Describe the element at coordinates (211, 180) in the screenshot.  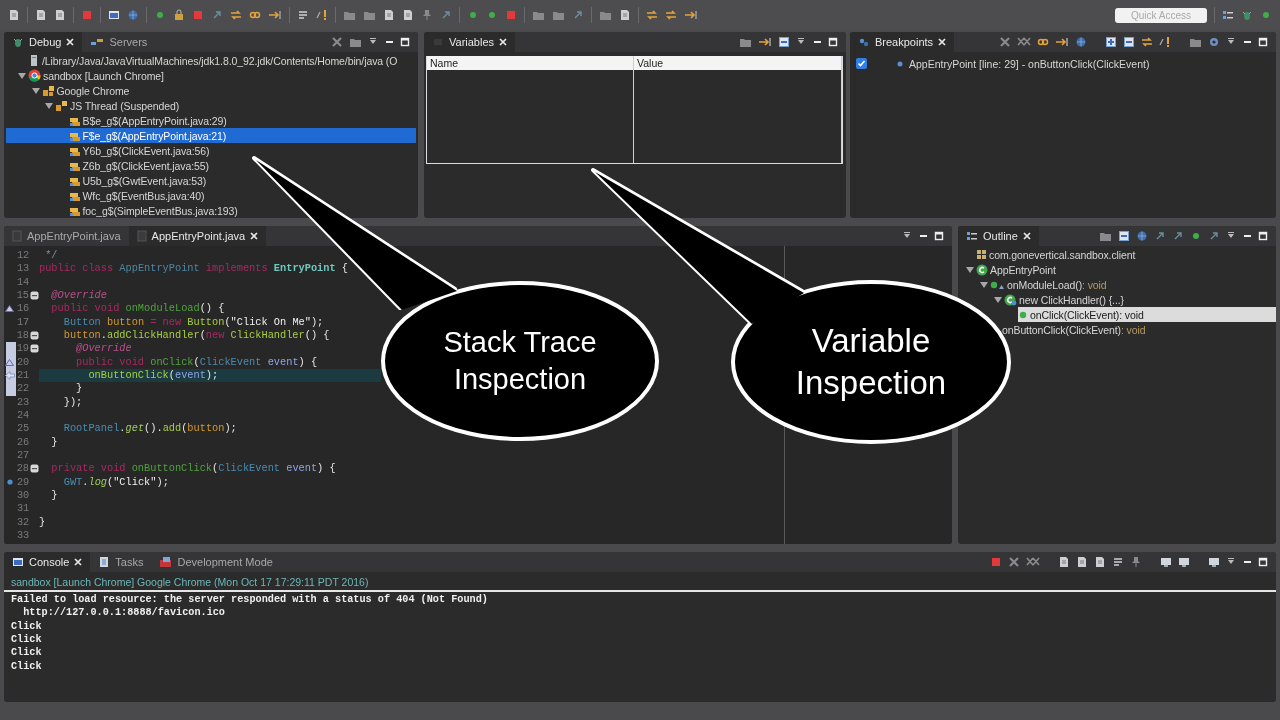
I see `tree-item: U5b_g$(GwtEvent.java:53)` at that location.